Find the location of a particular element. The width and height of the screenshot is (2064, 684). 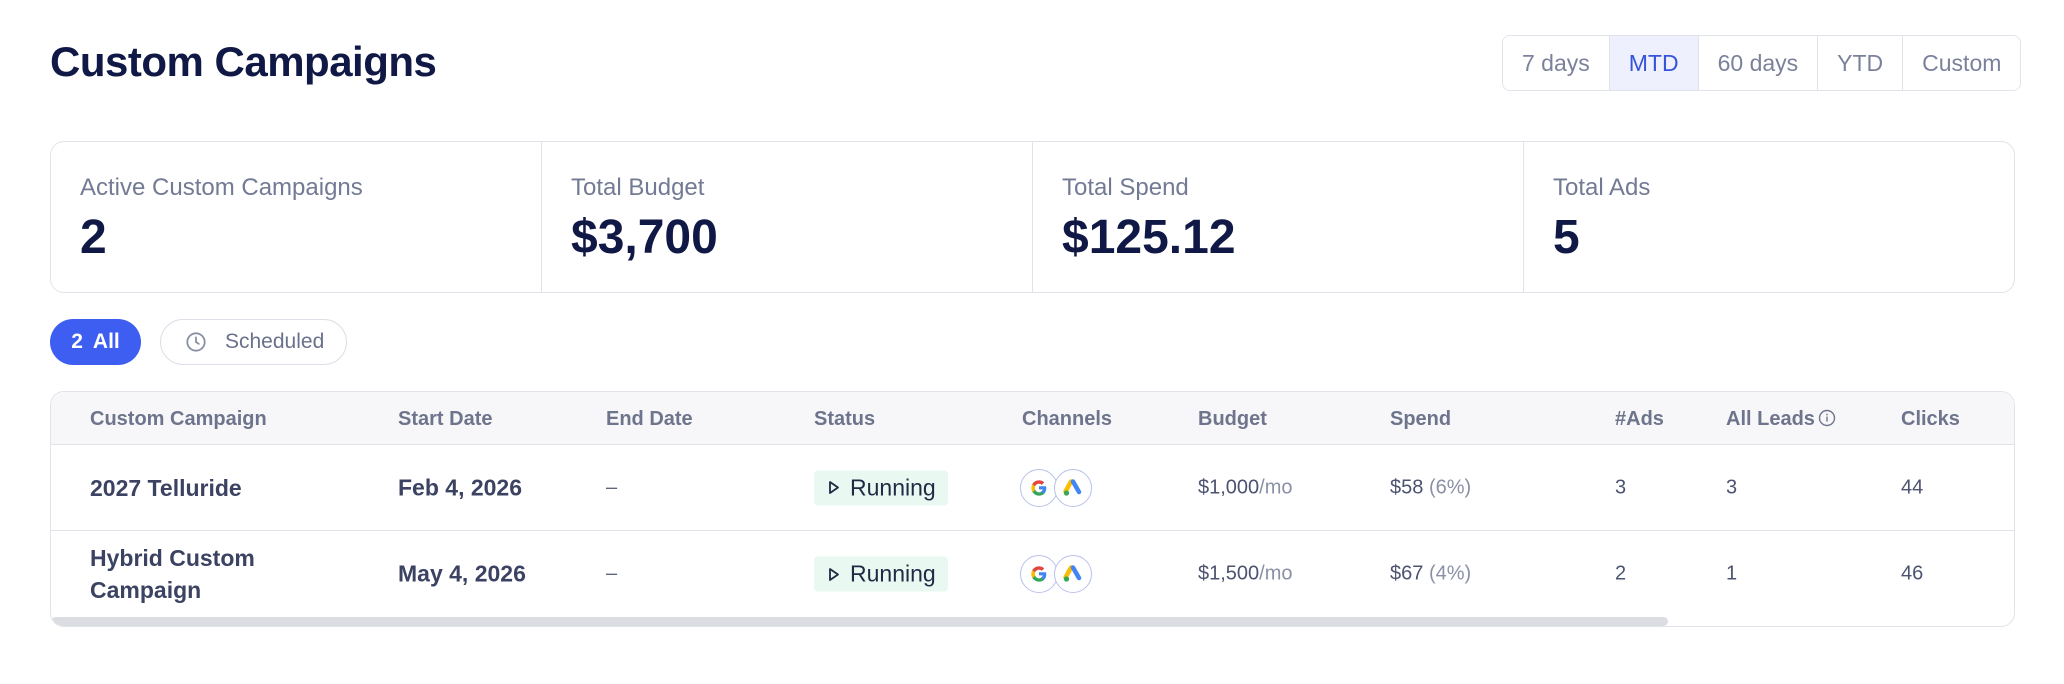

stat-label: Active Custom Campaigns is located at coordinates (221, 187).